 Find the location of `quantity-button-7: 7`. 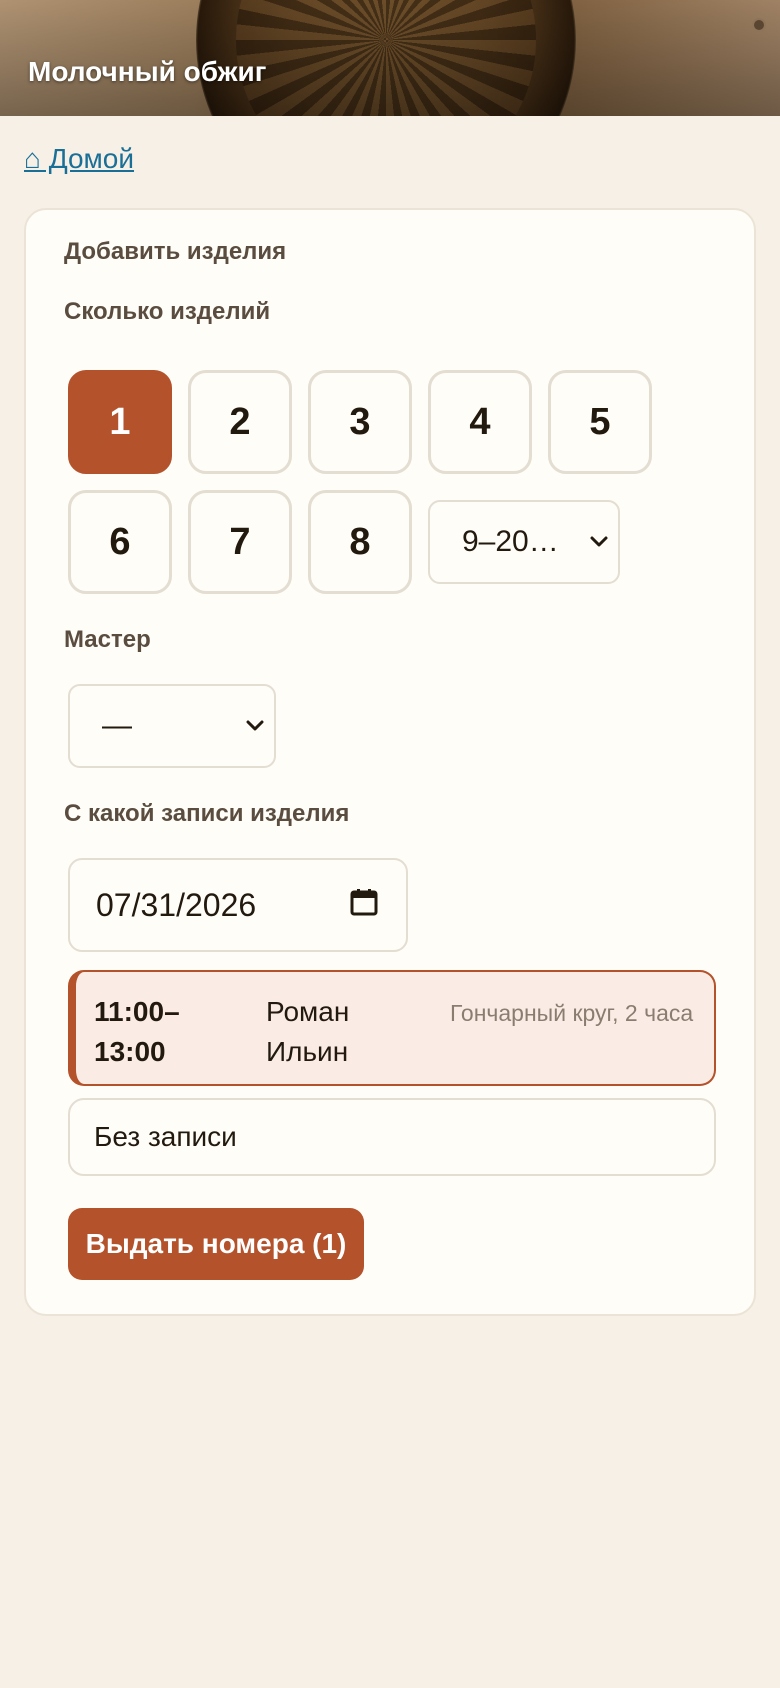

quantity-button-7: 7 is located at coordinates (240, 542).